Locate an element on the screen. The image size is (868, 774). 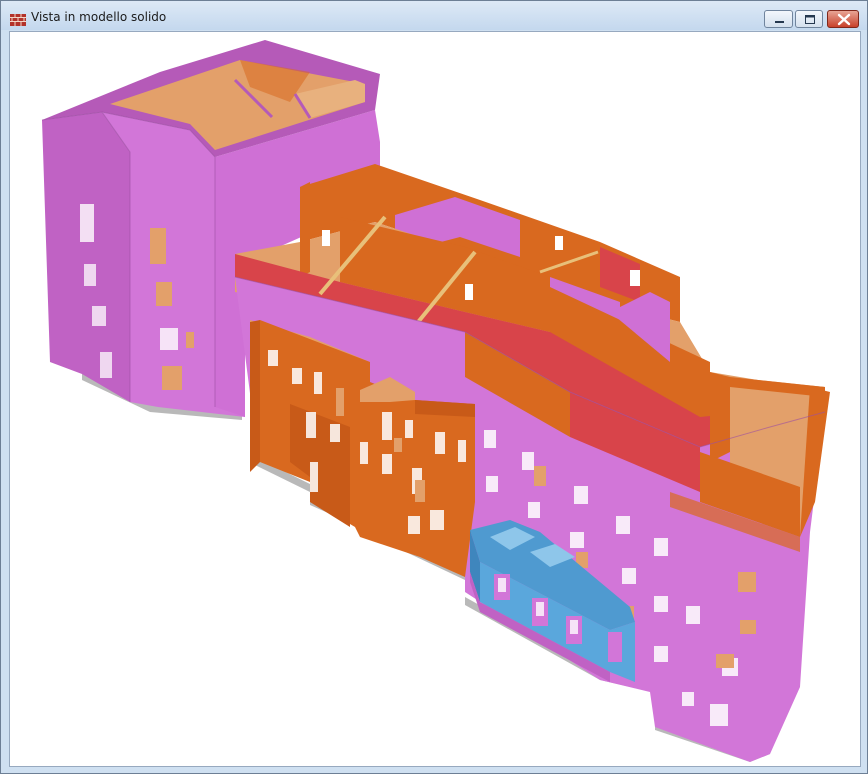
brick-wall-icon is located at coordinates (18, 18).